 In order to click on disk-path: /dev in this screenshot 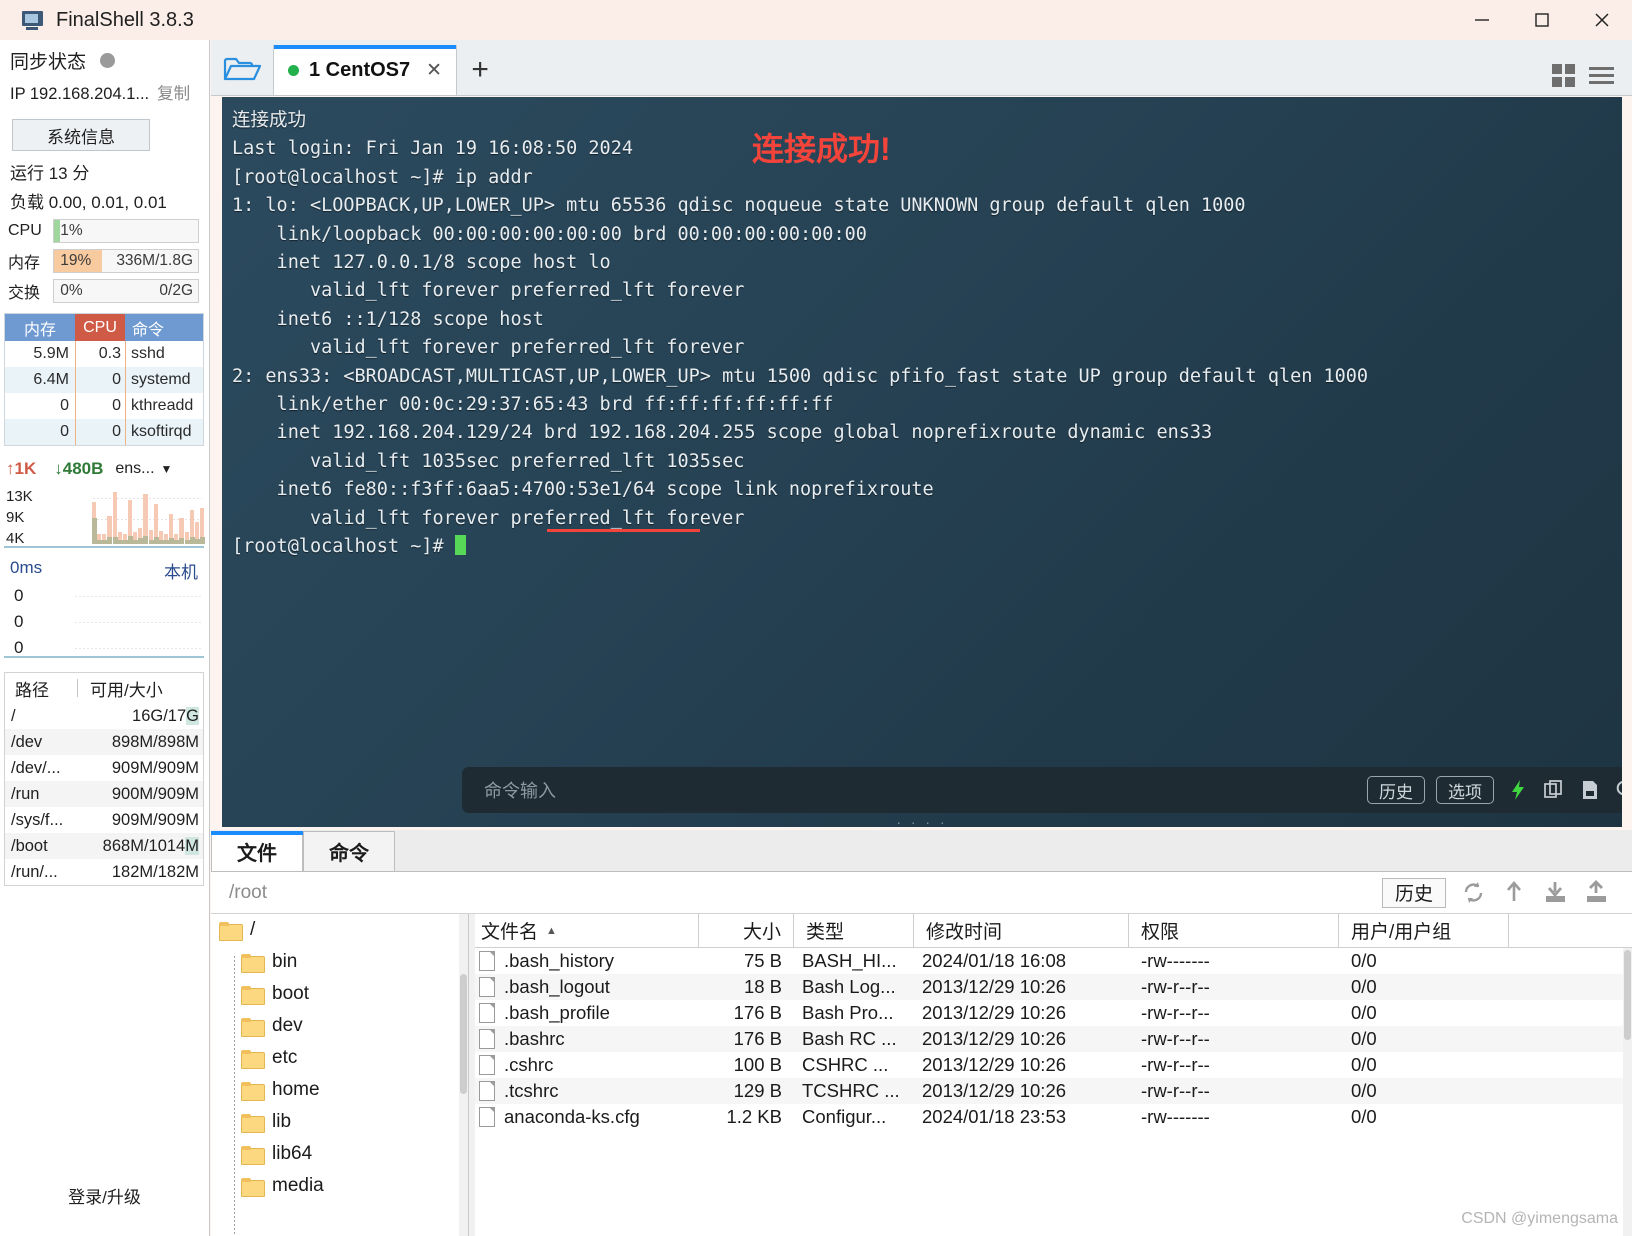, I will do `click(27, 741)`.